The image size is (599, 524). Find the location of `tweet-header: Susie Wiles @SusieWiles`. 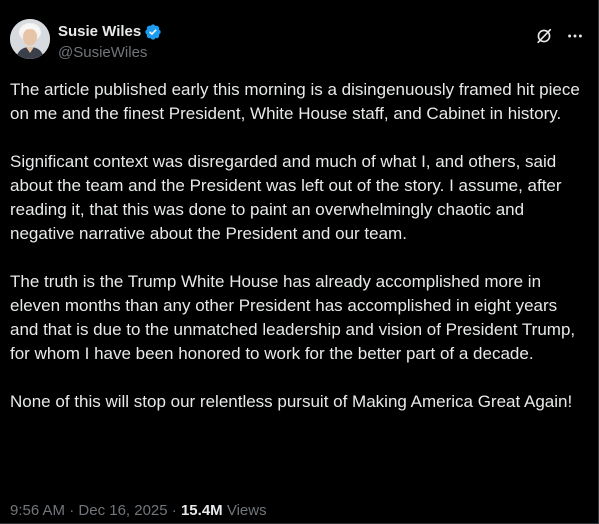

tweet-header: Susie Wiles @SusieWiles is located at coordinates (299, 41).